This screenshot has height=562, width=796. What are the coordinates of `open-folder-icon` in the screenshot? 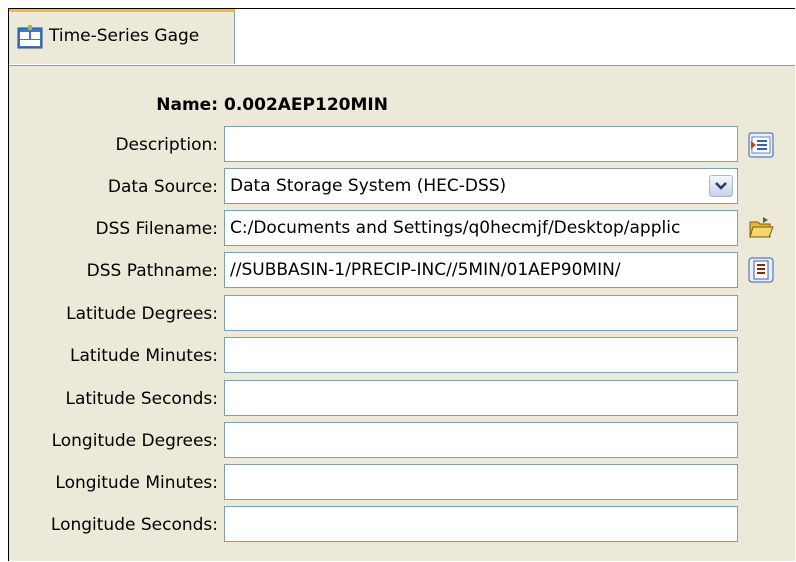 It's located at (761, 228).